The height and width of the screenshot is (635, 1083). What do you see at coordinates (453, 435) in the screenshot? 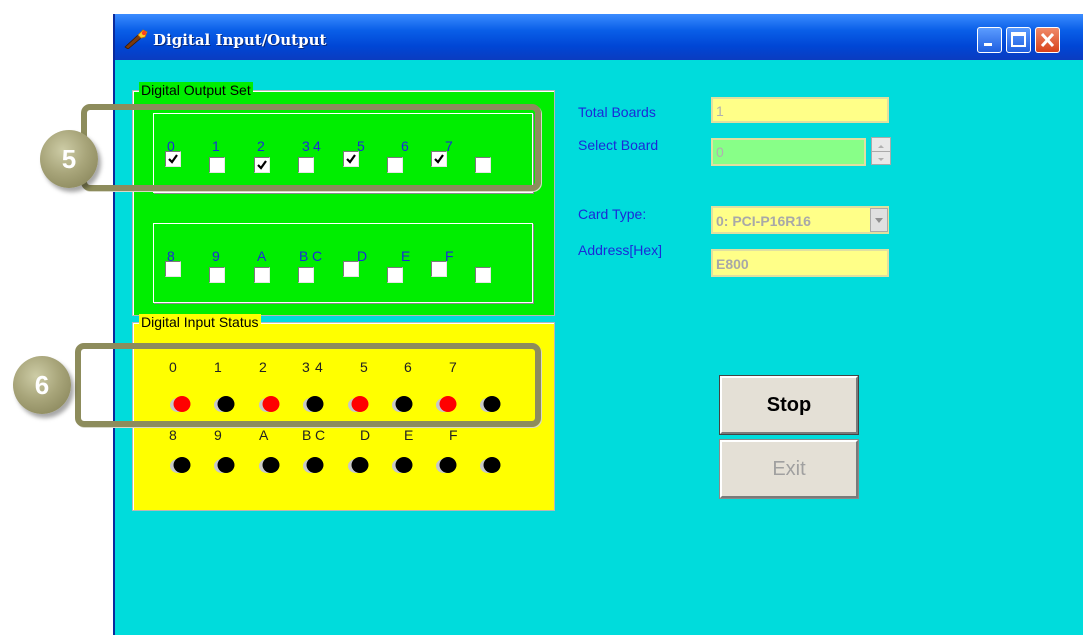
I see `in-label-f: F` at bounding box center [453, 435].